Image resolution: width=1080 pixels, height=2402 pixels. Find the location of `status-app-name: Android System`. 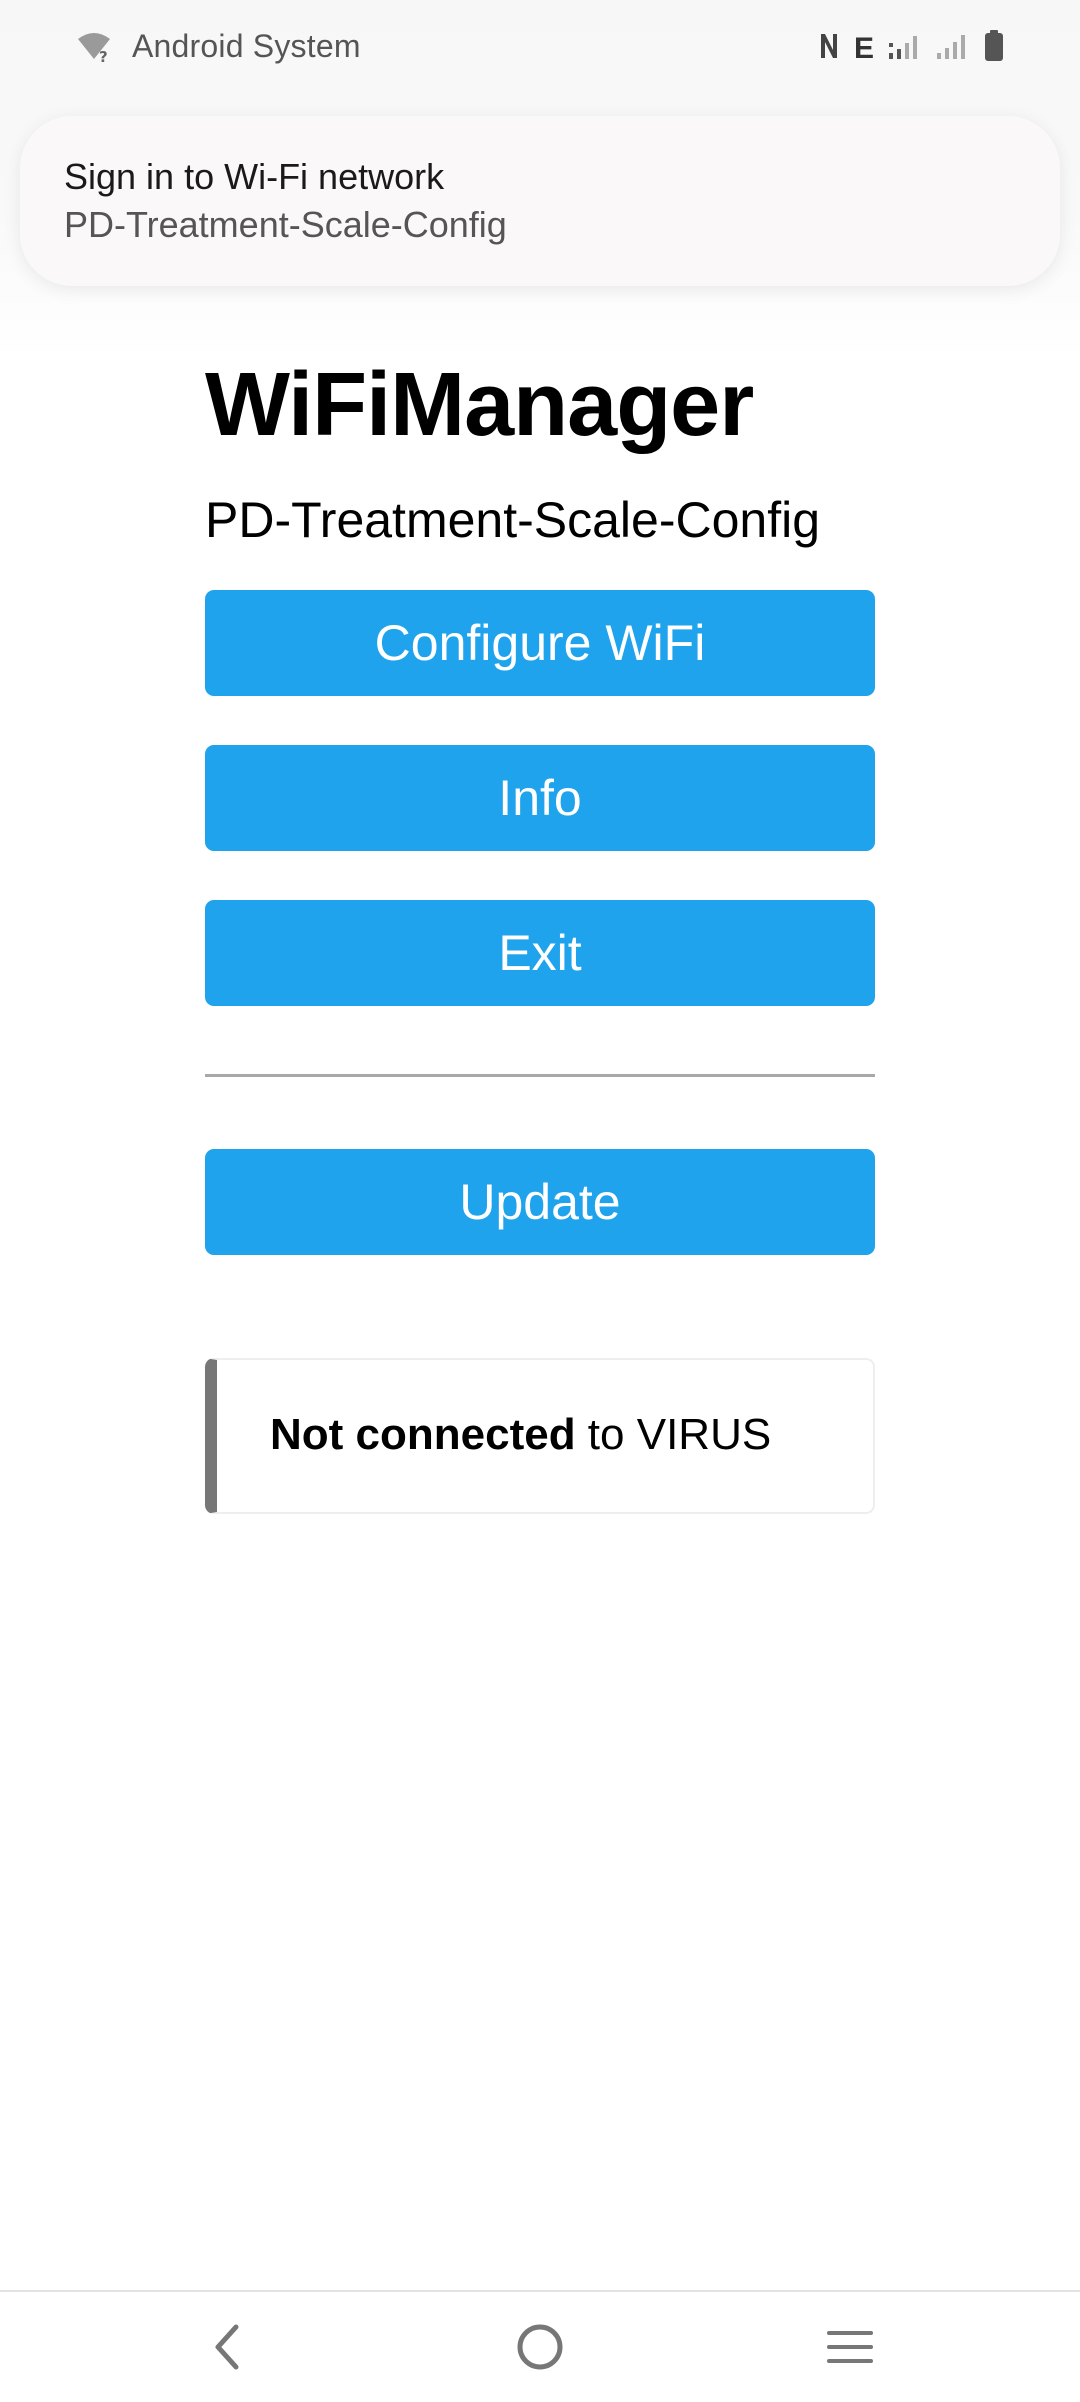

status-app-name: Android System is located at coordinates (246, 46).